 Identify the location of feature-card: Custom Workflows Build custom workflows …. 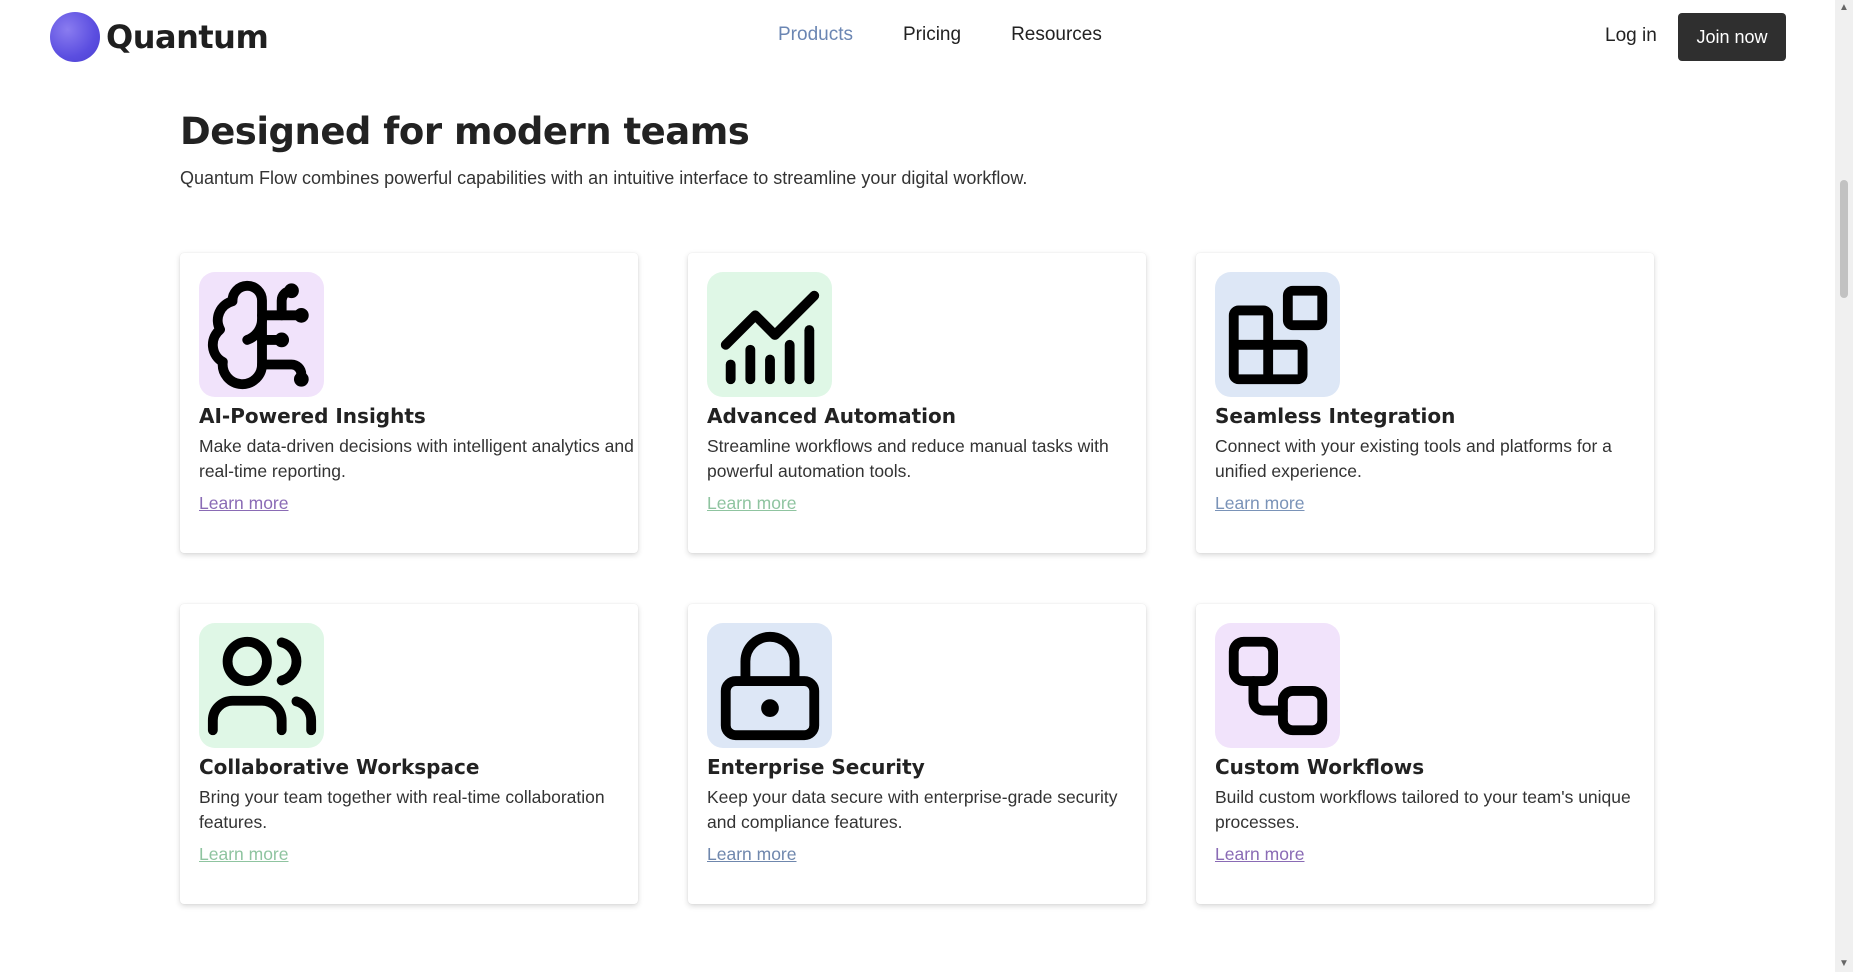
(1425, 754).